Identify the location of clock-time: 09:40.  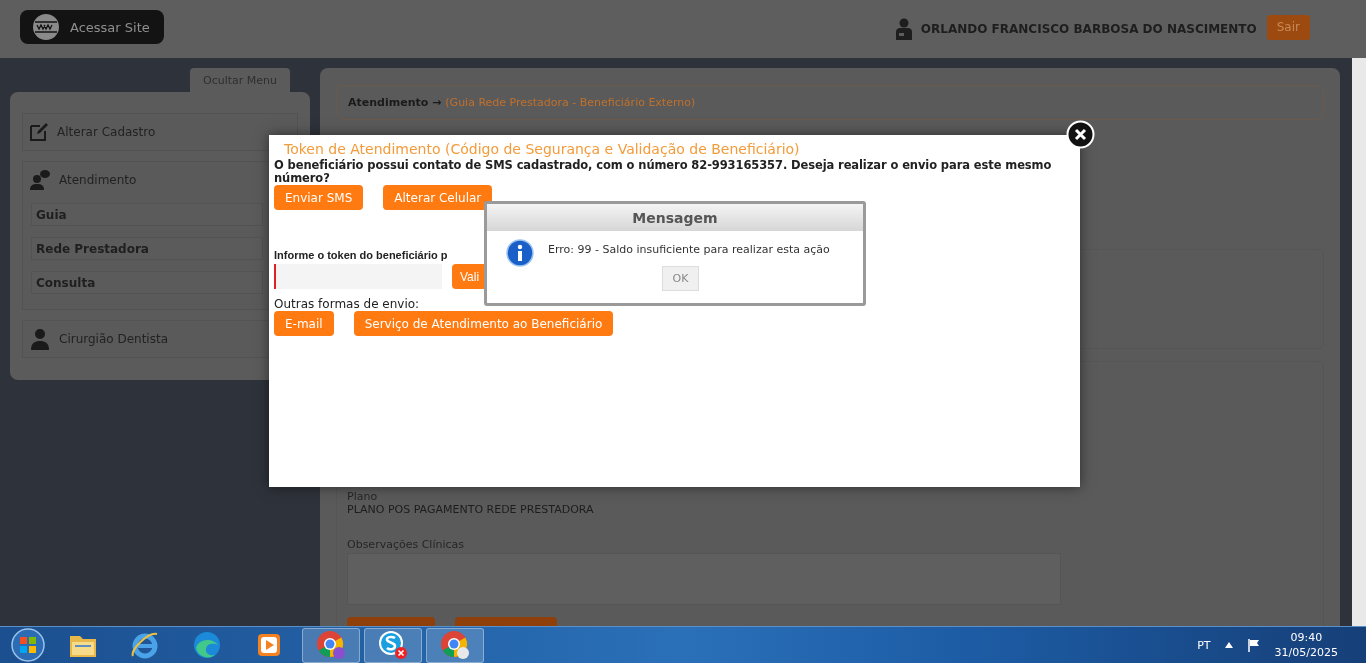
(1306, 637).